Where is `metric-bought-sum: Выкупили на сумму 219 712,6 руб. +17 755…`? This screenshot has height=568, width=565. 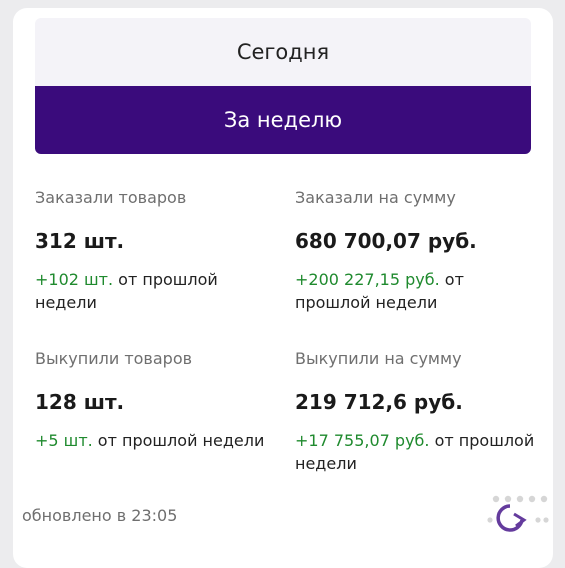 metric-bought-sum: Выкупили на сумму 219 712,6 руб. +17 755… is located at coordinates (415, 412).